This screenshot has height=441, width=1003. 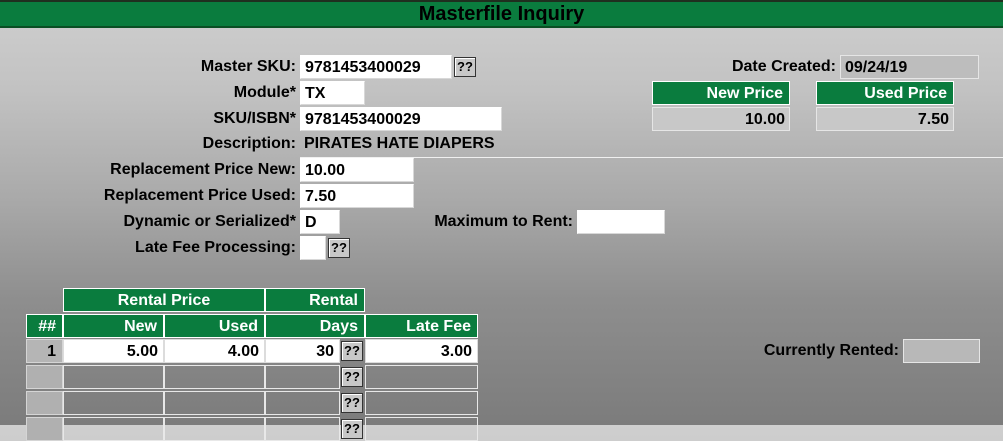 I want to click on module-label: Module*, so click(x=264, y=92).